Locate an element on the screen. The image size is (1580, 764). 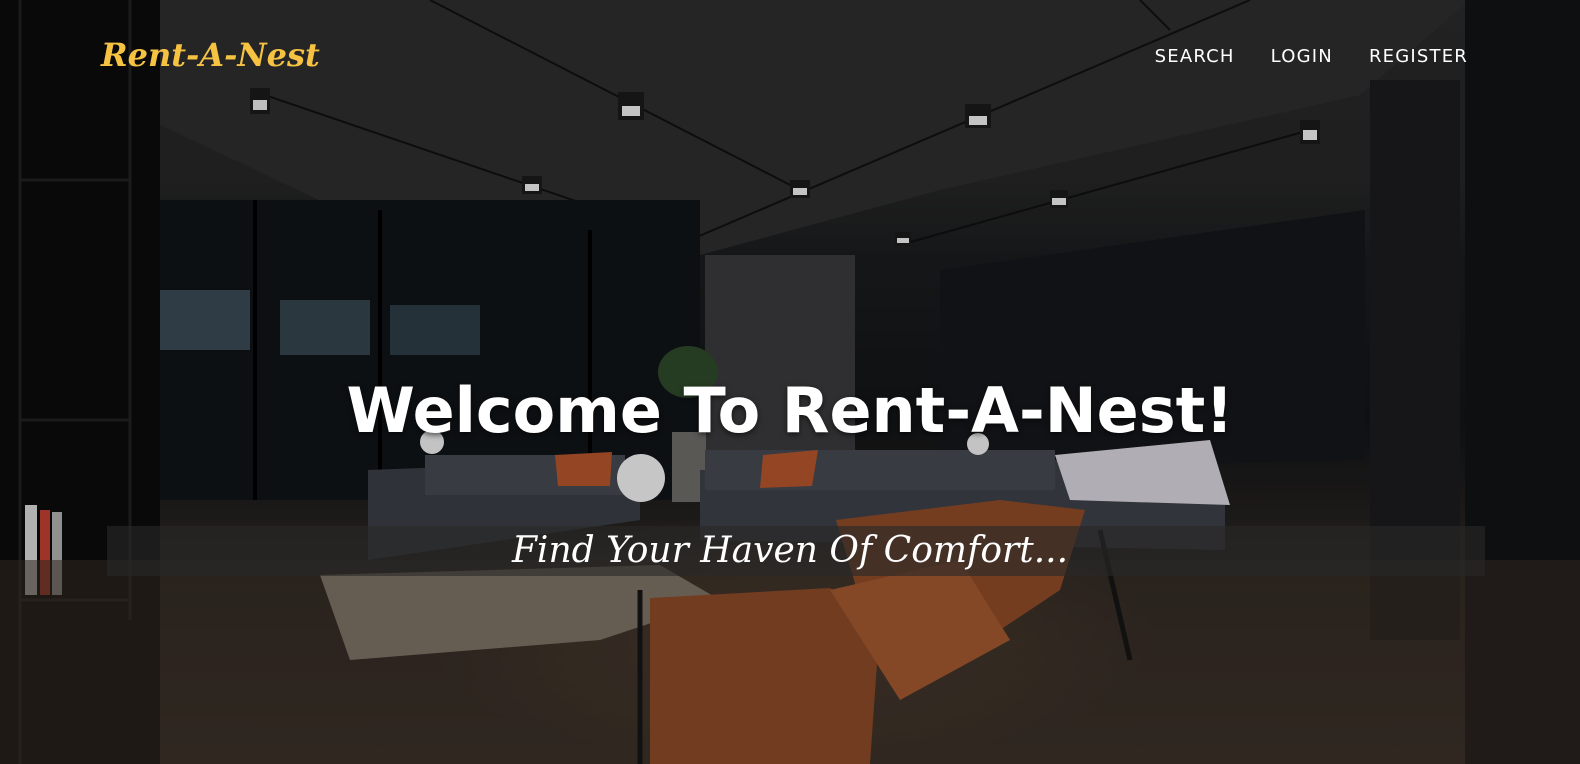
nav-link-search: SEARCH is located at coordinates (1195, 56).